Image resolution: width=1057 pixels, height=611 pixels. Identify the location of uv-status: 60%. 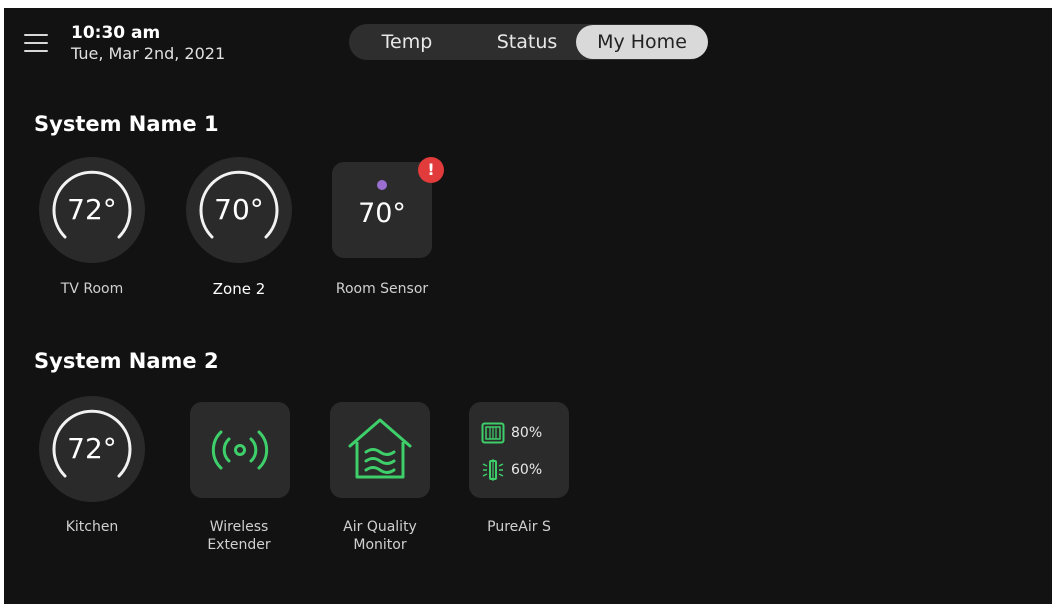
(511, 470).